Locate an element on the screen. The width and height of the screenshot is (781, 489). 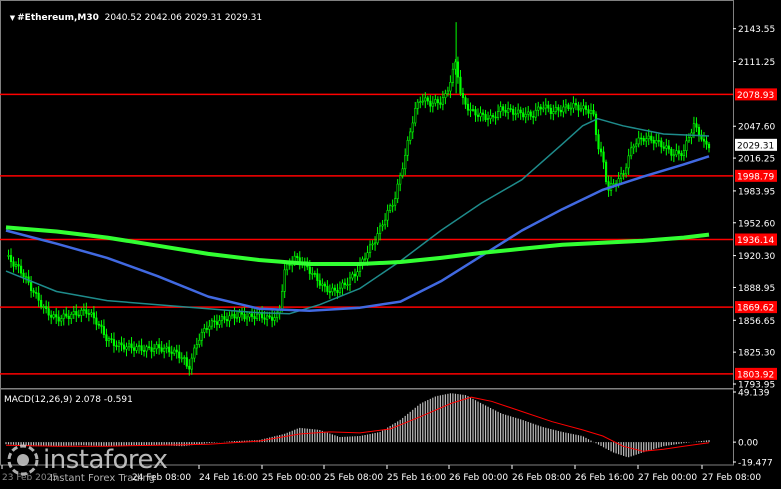
level-tag-text: 2078.93 is located at coordinates (755, 96).